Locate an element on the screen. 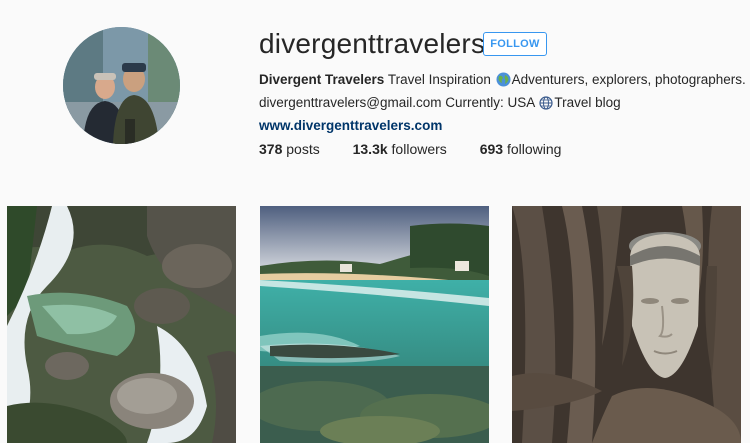 This screenshot has width=750, height=443. posts-stat: 378 posts is located at coordinates (289, 149).